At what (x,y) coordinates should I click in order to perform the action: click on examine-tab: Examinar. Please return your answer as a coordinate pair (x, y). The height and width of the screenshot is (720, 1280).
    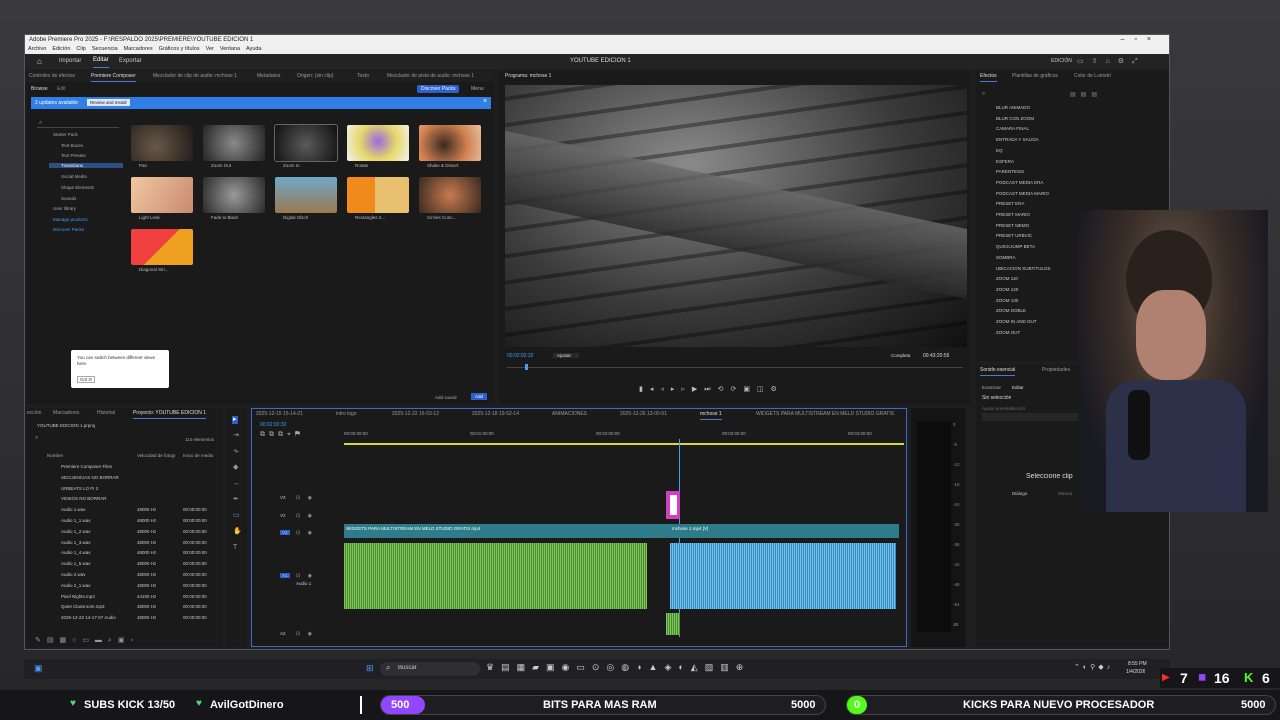
    Looking at the image, I should click on (991, 387).